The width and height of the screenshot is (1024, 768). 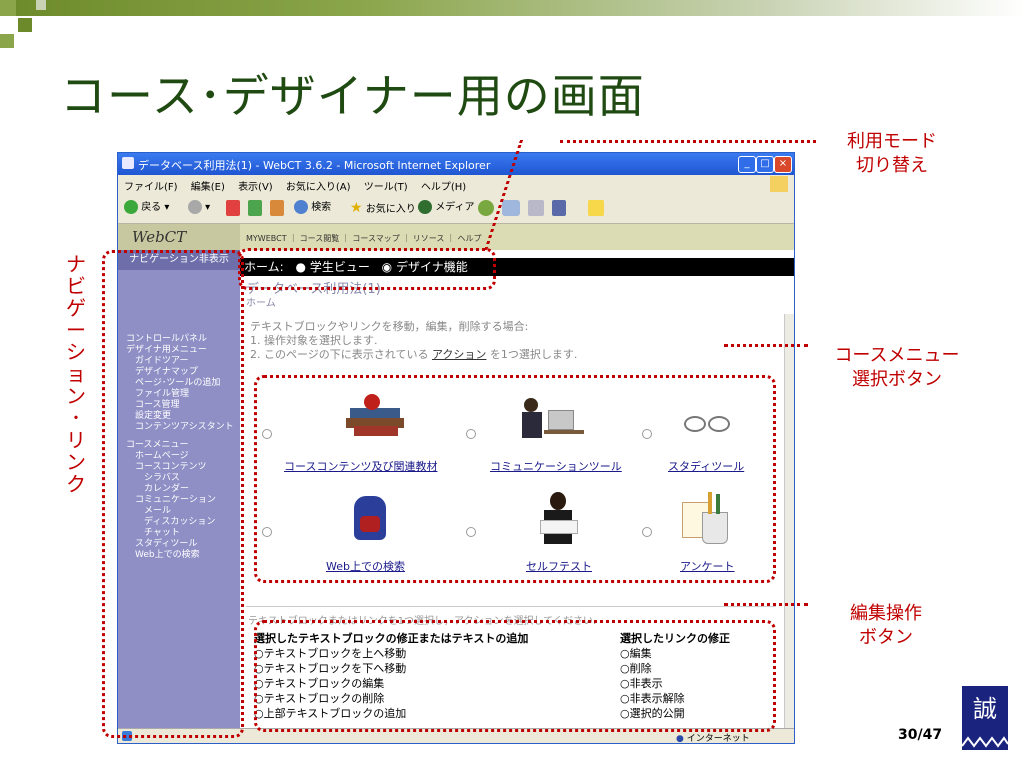 What do you see at coordinates (886, 613) in the screenshot?
I see `annotation-line: 編集操作` at bounding box center [886, 613].